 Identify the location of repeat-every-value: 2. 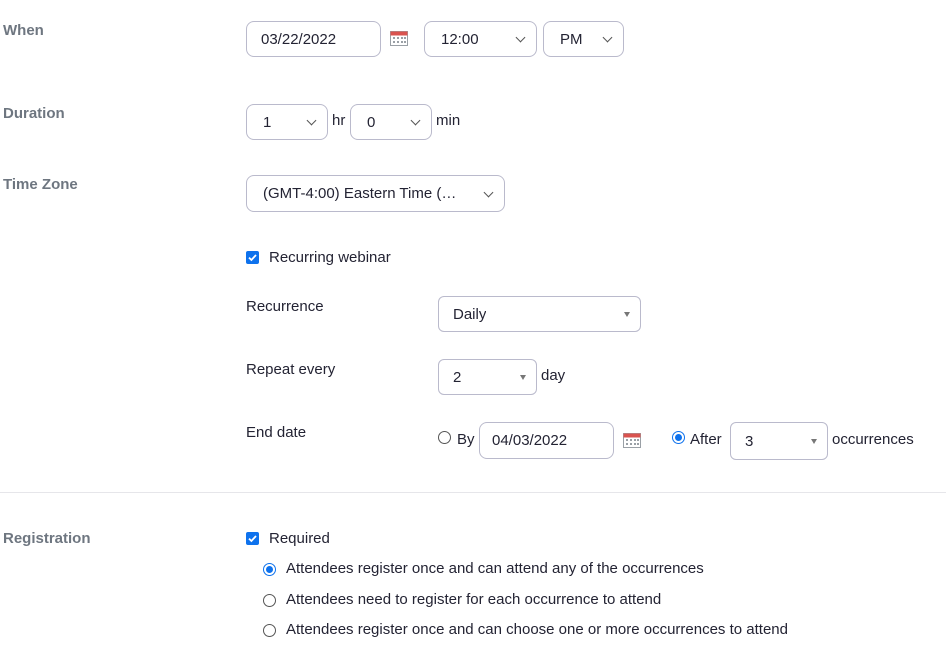
(457, 377).